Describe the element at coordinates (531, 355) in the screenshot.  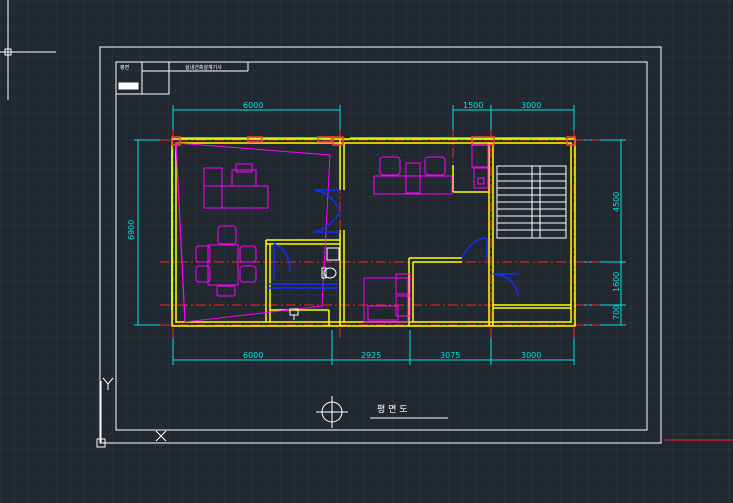
I see `dim-bottom-4: 3000` at that location.